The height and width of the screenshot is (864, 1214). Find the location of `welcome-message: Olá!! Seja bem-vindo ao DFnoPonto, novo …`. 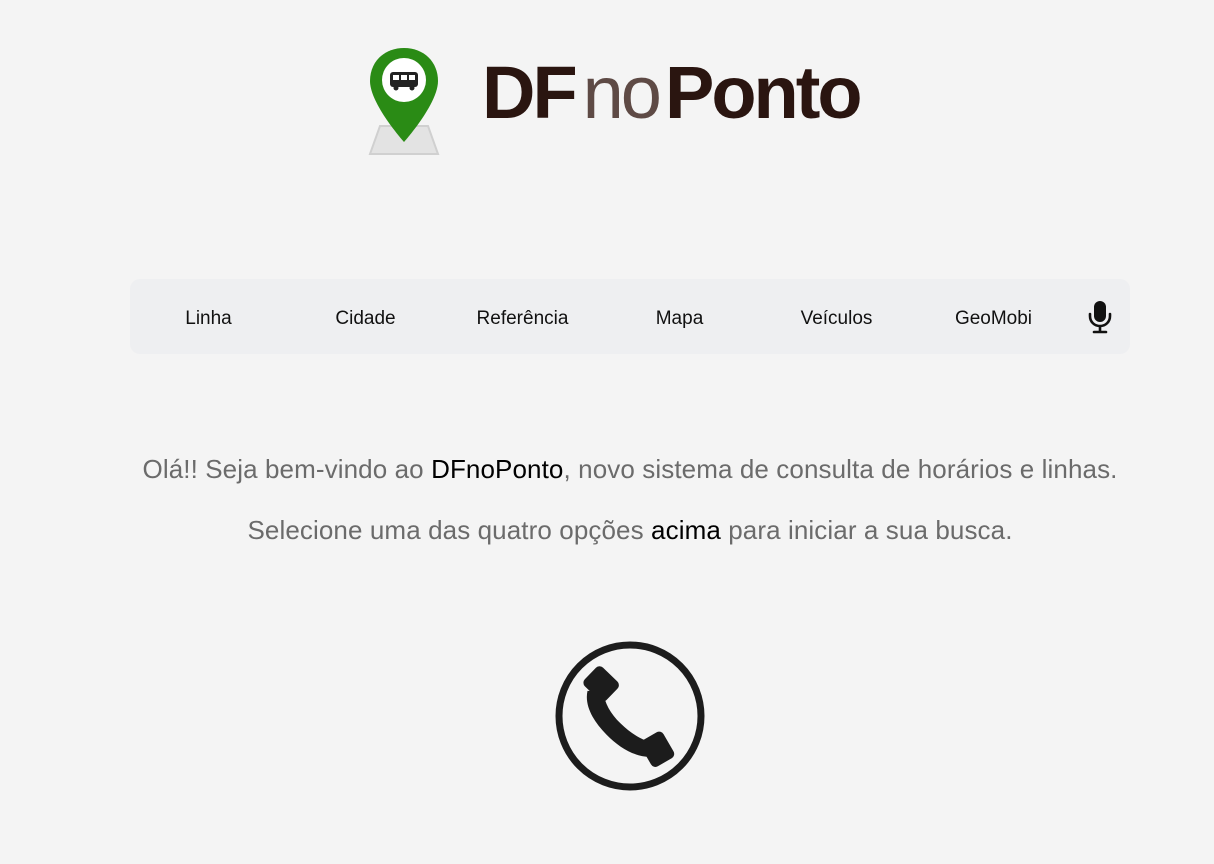

welcome-message: Olá!! Seja bem-vindo ao DFnoPonto, novo … is located at coordinates (618, 469).